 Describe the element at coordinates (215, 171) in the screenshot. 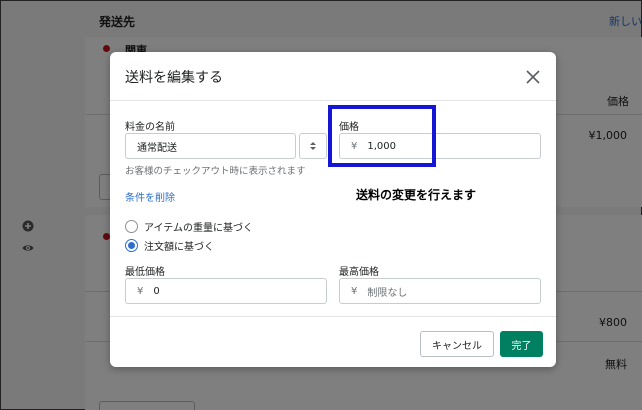

I see `help-text: お客様のチェックアウト時に表示されます` at that location.